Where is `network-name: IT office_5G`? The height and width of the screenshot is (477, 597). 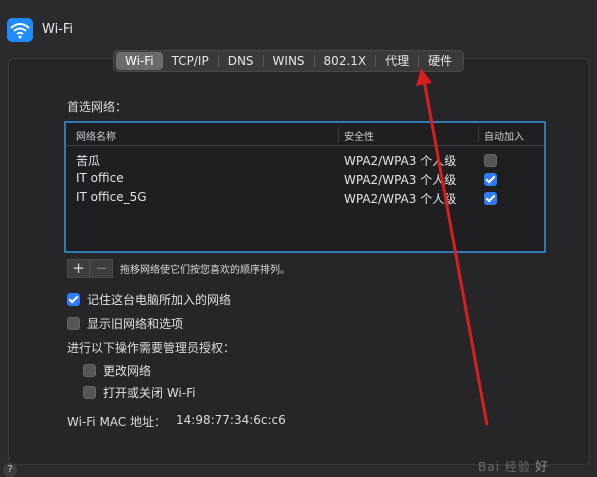 network-name: IT office_5G is located at coordinates (111, 197).